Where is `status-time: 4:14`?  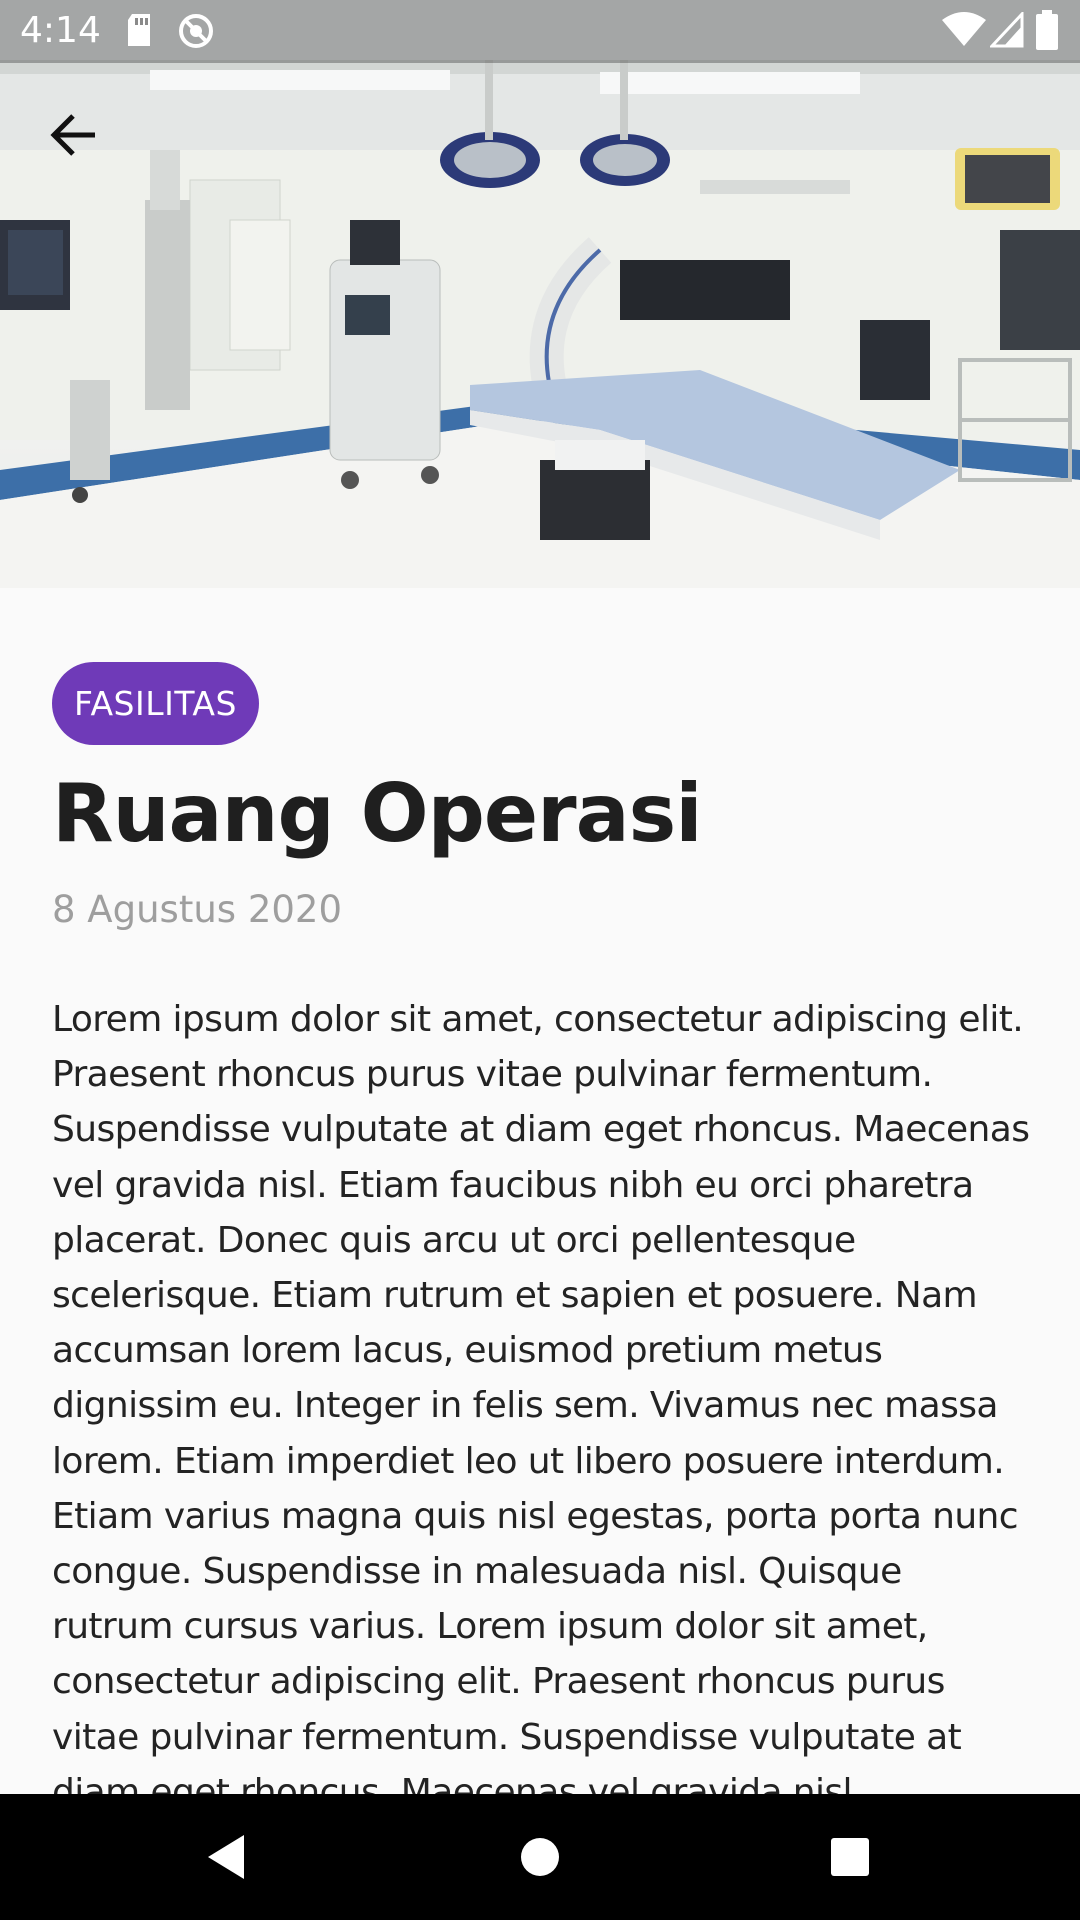
status-time: 4:14 is located at coordinates (60, 30).